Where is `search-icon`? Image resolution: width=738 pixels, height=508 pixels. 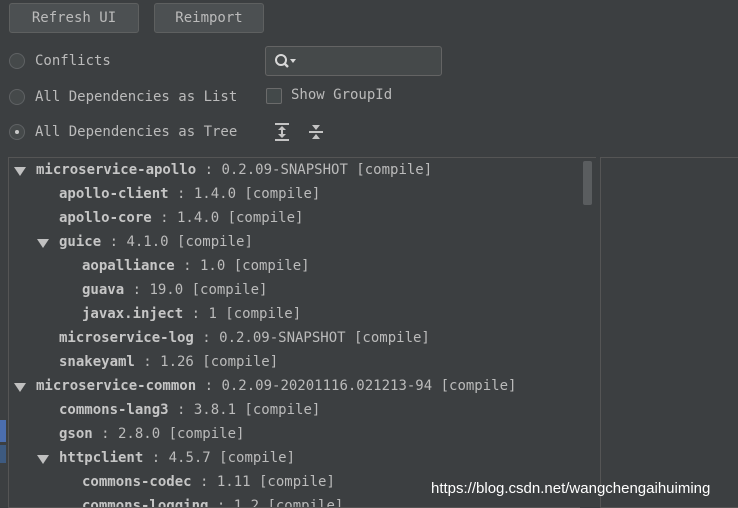 search-icon is located at coordinates (286, 61).